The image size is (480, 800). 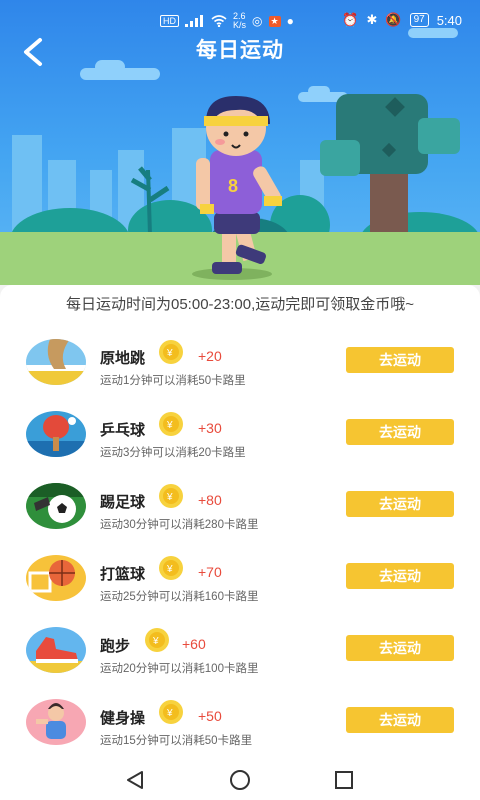 I want to click on activity-desc: 运动1分钟可以消耗50卡路里, so click(x=173, y=381).